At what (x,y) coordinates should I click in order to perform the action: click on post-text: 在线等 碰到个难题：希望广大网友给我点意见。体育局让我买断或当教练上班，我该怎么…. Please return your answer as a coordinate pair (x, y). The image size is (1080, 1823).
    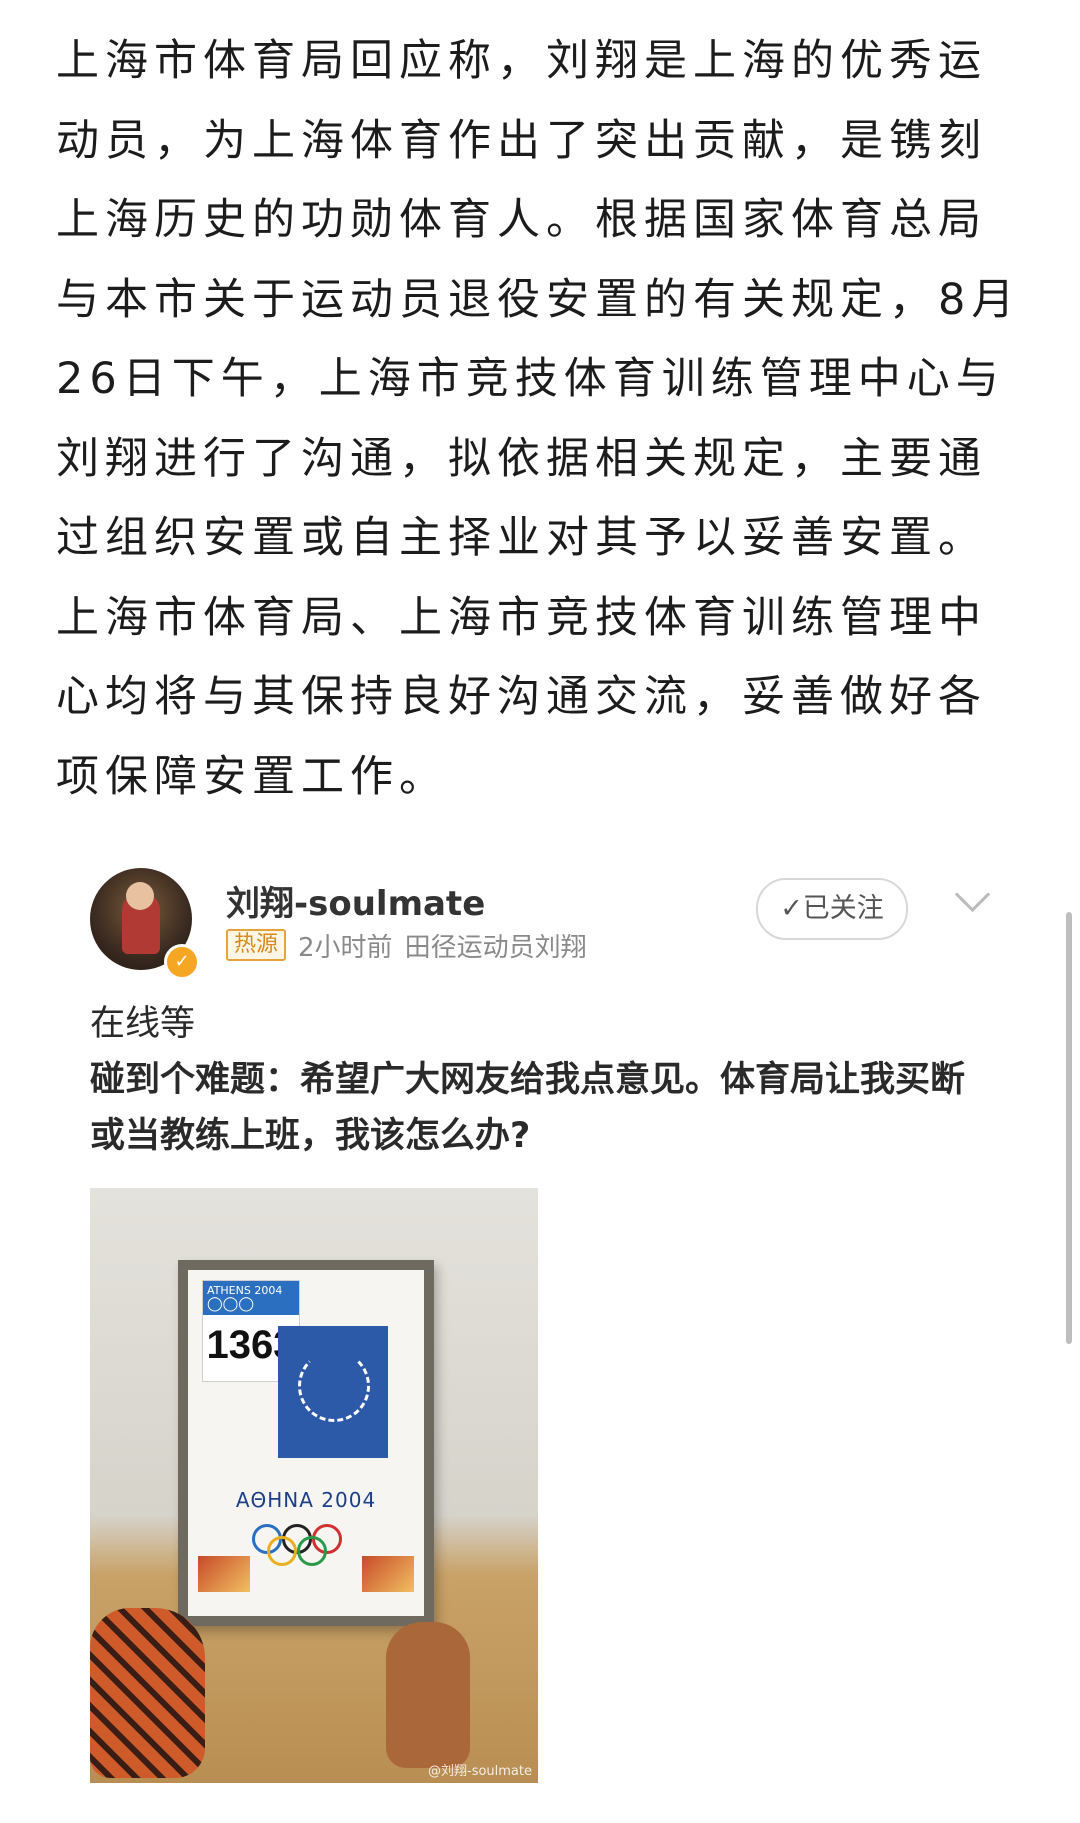
    Looking at the image, I should click on (530, 1080).